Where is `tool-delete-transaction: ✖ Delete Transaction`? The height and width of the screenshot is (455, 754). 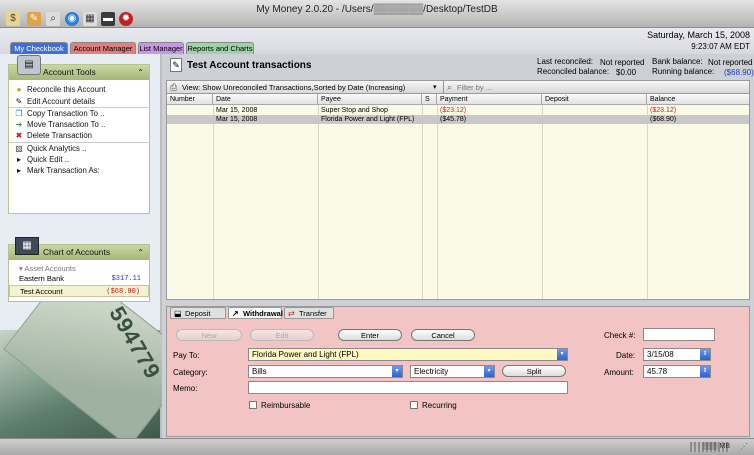 tool-delete-transaction: ✖ Delete Transaction is located at coordinates (79, 136).